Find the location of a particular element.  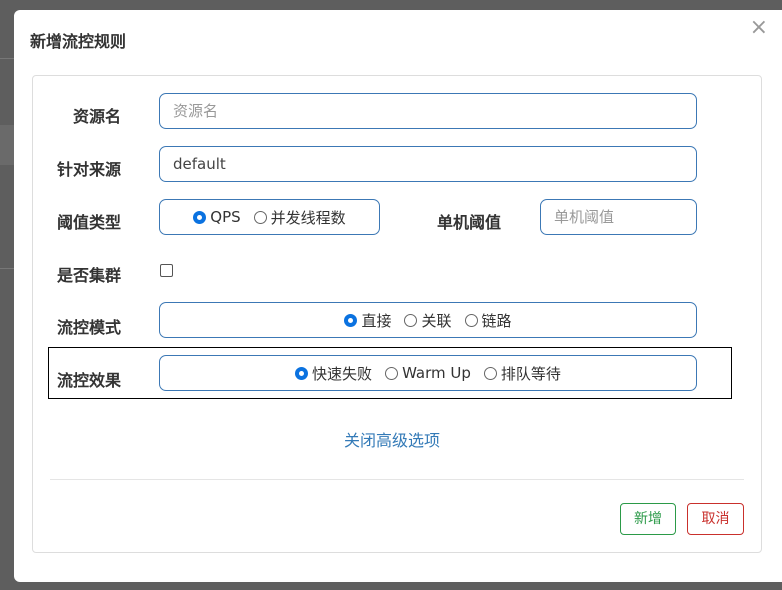

resource-name-input: 资源名 is located at coordinates (428, 111).